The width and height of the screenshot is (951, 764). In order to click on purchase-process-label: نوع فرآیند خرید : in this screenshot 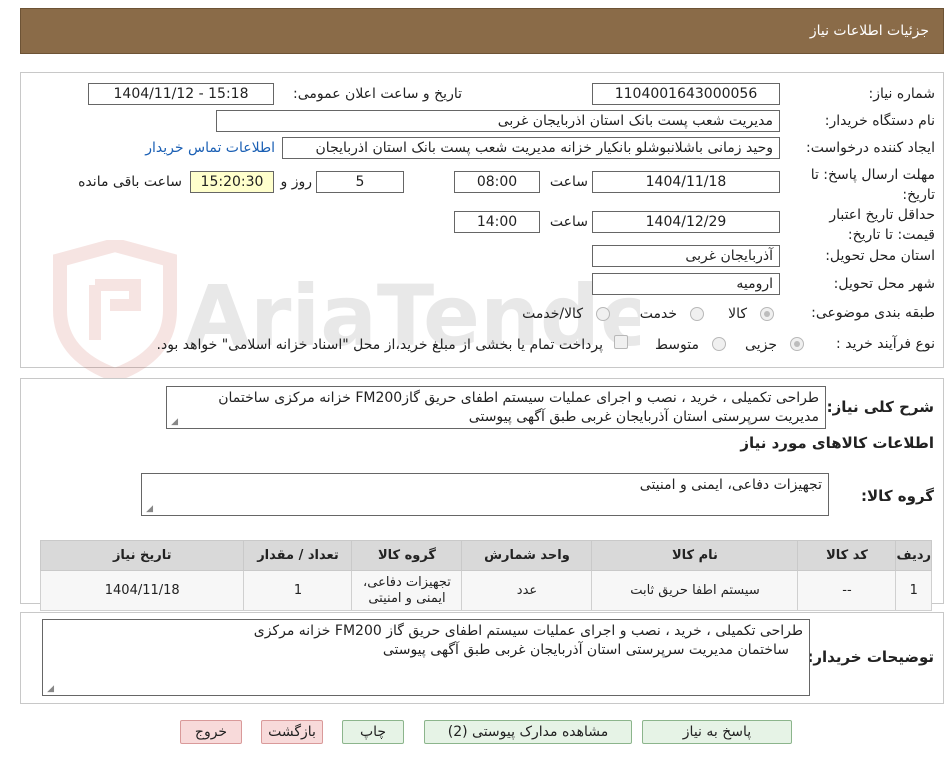, I will do `click(885, 344)`.